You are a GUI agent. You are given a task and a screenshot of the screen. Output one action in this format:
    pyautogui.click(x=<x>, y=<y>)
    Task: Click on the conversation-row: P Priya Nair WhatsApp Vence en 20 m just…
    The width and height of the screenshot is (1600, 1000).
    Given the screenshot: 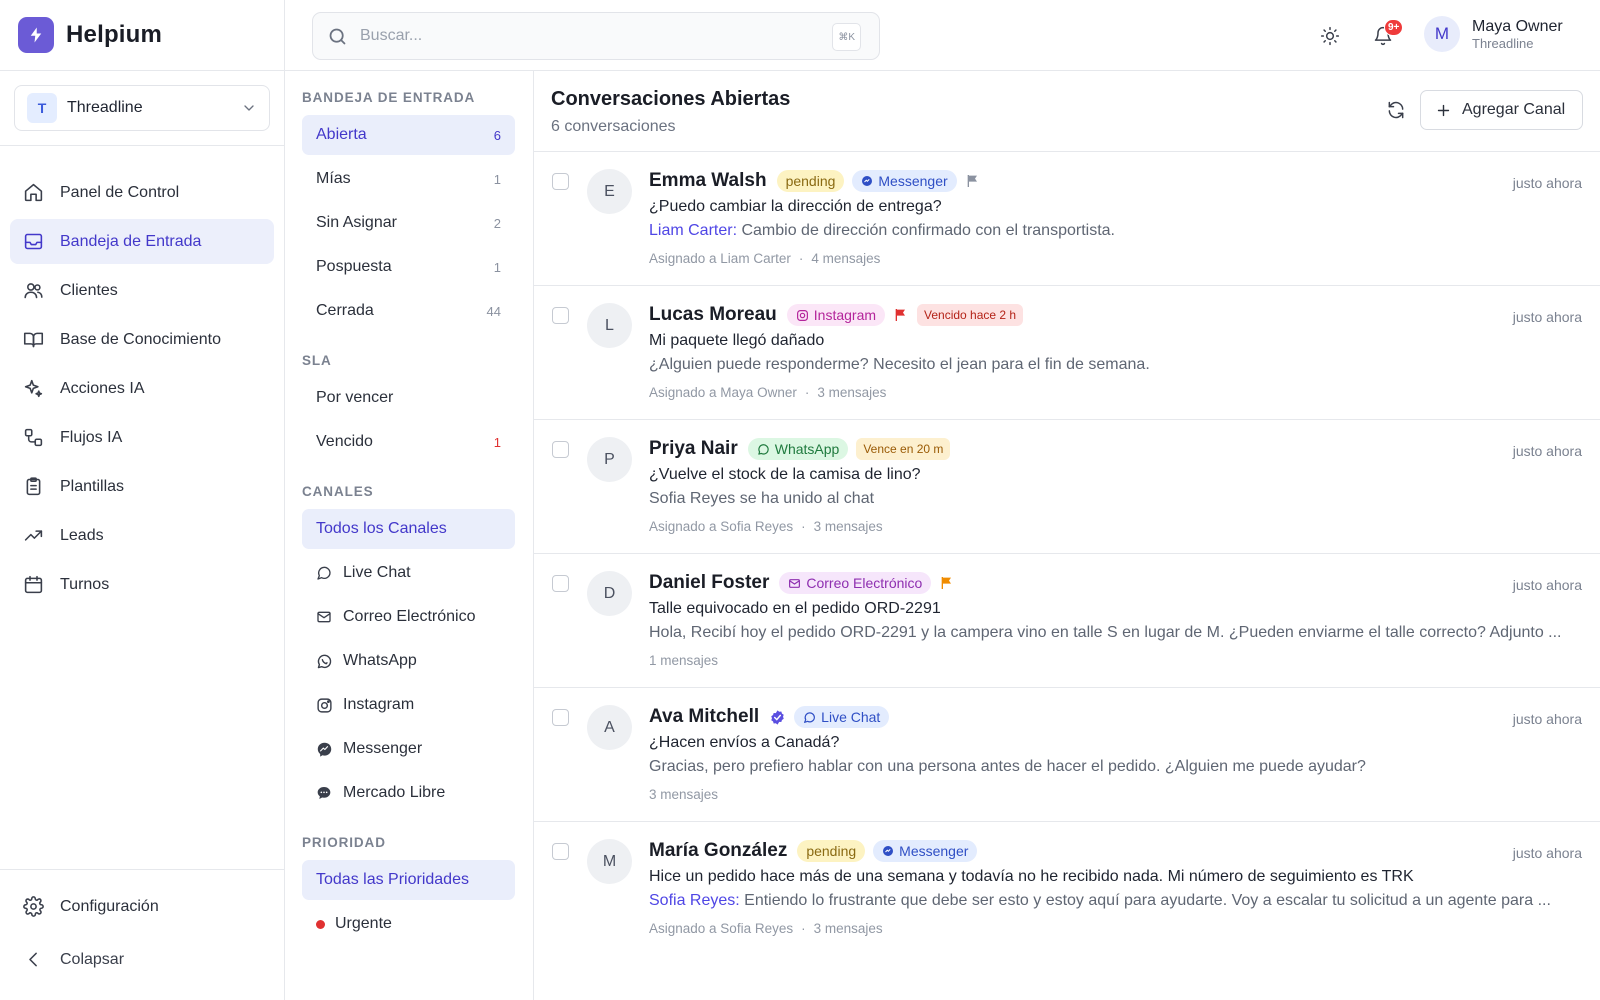 What is the action you would take?
    pyautogui.click(x=1067, y=487)
    